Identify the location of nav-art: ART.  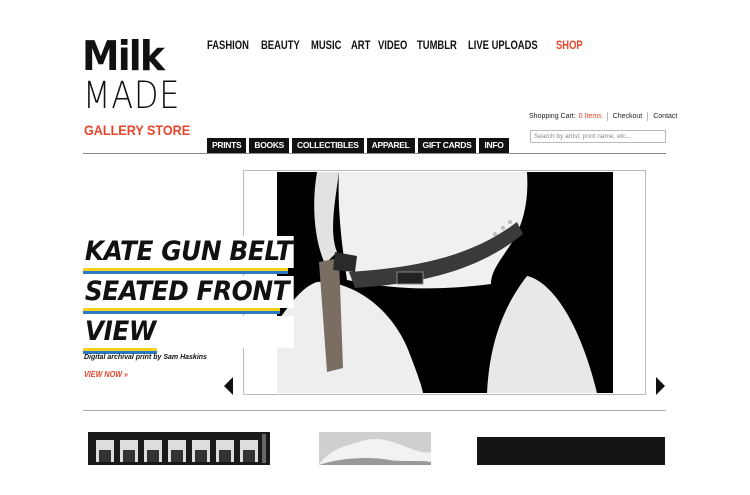
(360, 46).